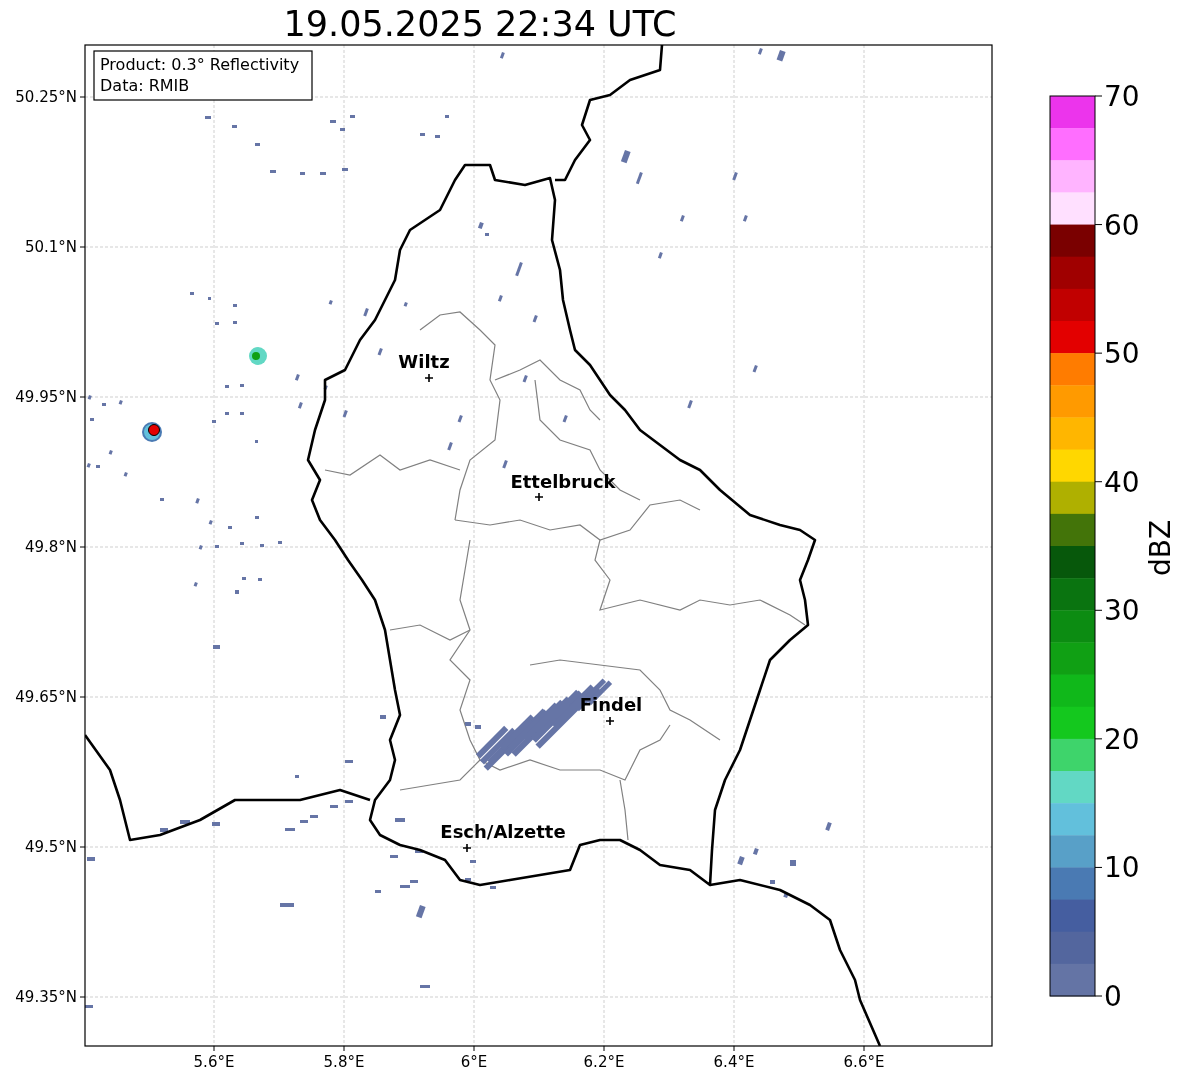 The height and width of the screenshot is (1081, 1184). Describe the element at coordinates (152, 432) in the screenshot. I see `radar-site-icon` at that location.